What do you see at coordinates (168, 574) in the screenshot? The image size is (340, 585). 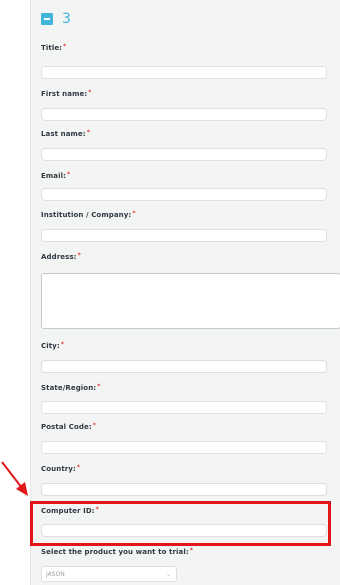 I see `chevron-down-icon: ⌄` at bounding box center [168, 574].